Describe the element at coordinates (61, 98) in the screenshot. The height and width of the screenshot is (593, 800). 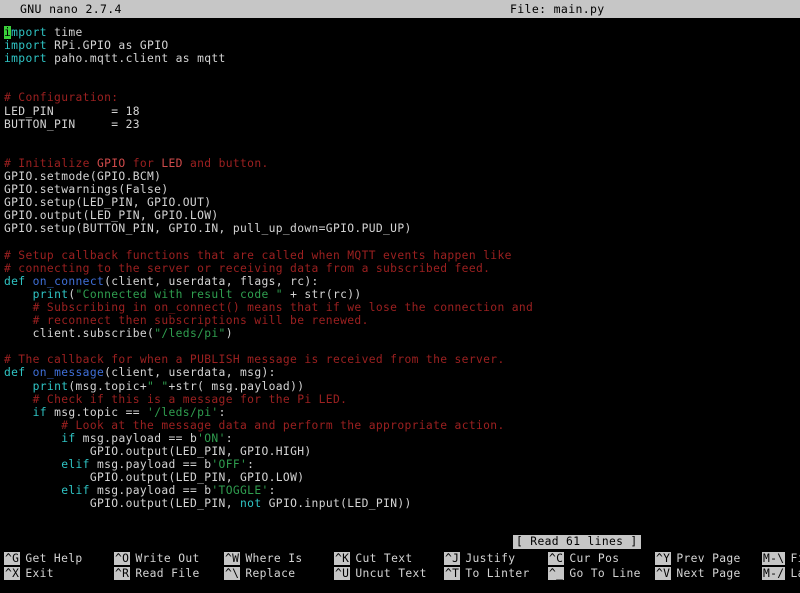
I see `code-token: # Configuration:` at that location.